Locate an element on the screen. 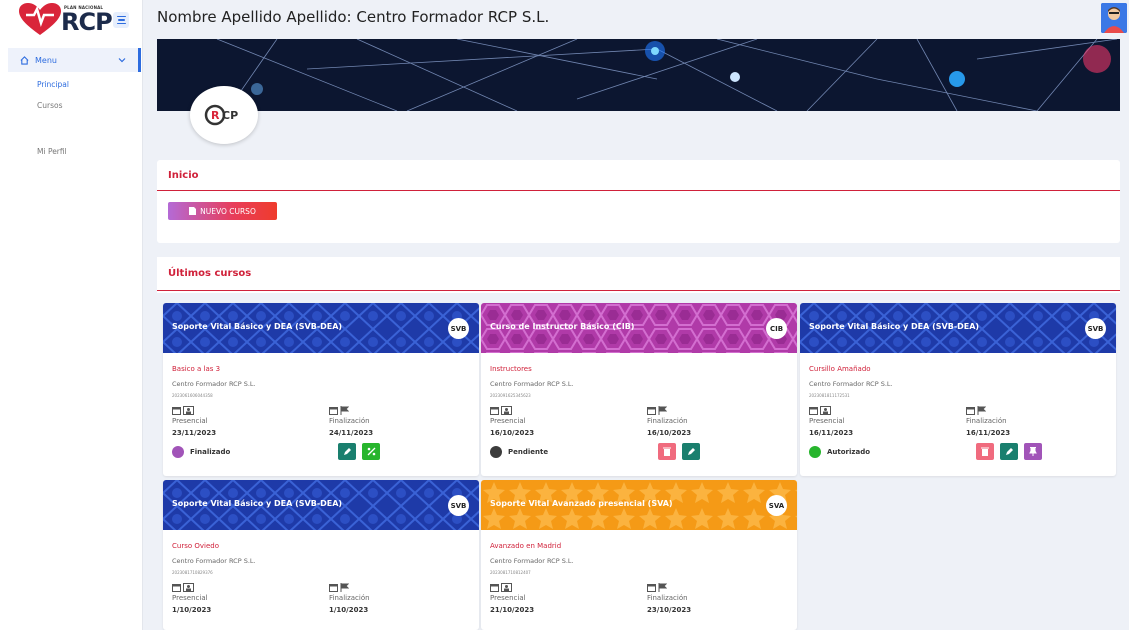 The width and height of the screenshot is (1129, 630). course-name: Cursillo Amañado is located at coordinates (840, 369).